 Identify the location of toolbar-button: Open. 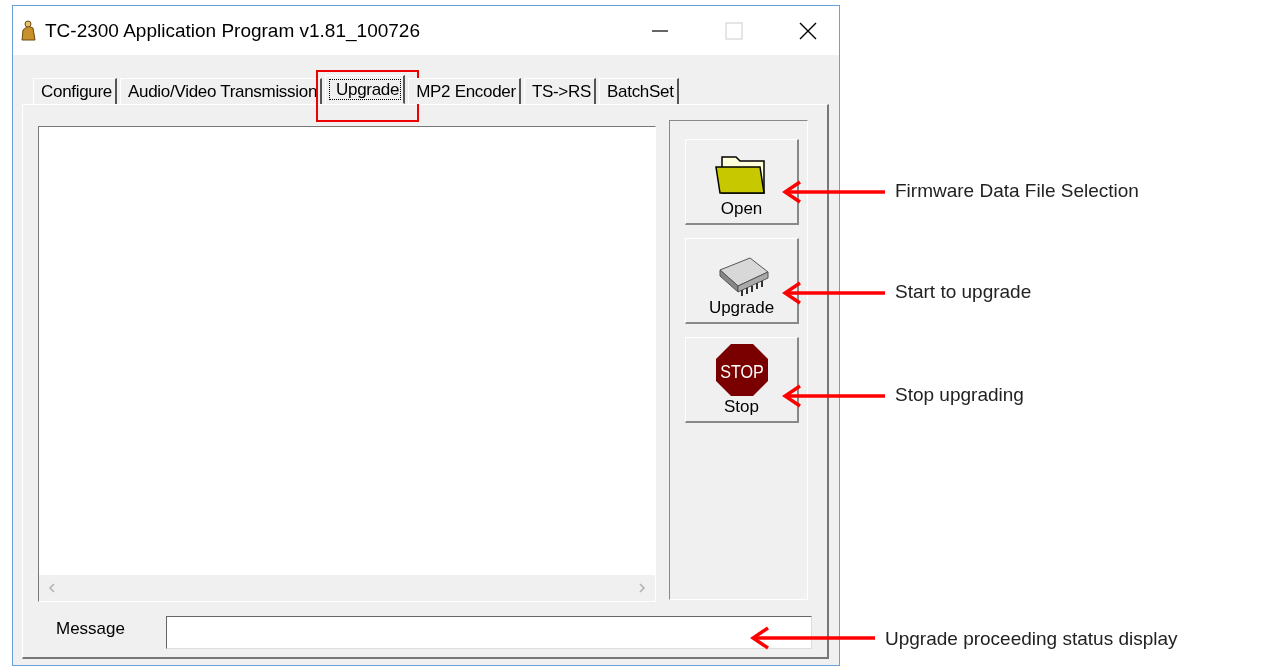
(742, 182).